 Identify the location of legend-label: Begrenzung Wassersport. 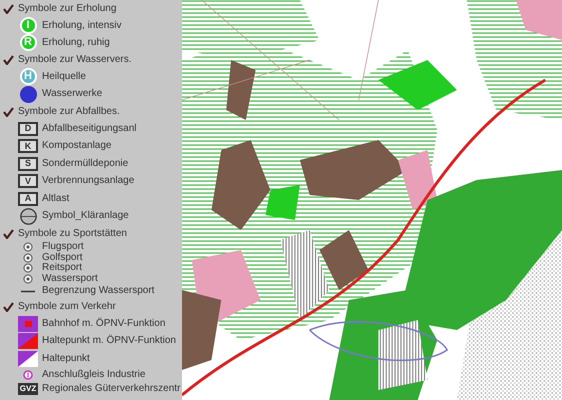
(98, 291).